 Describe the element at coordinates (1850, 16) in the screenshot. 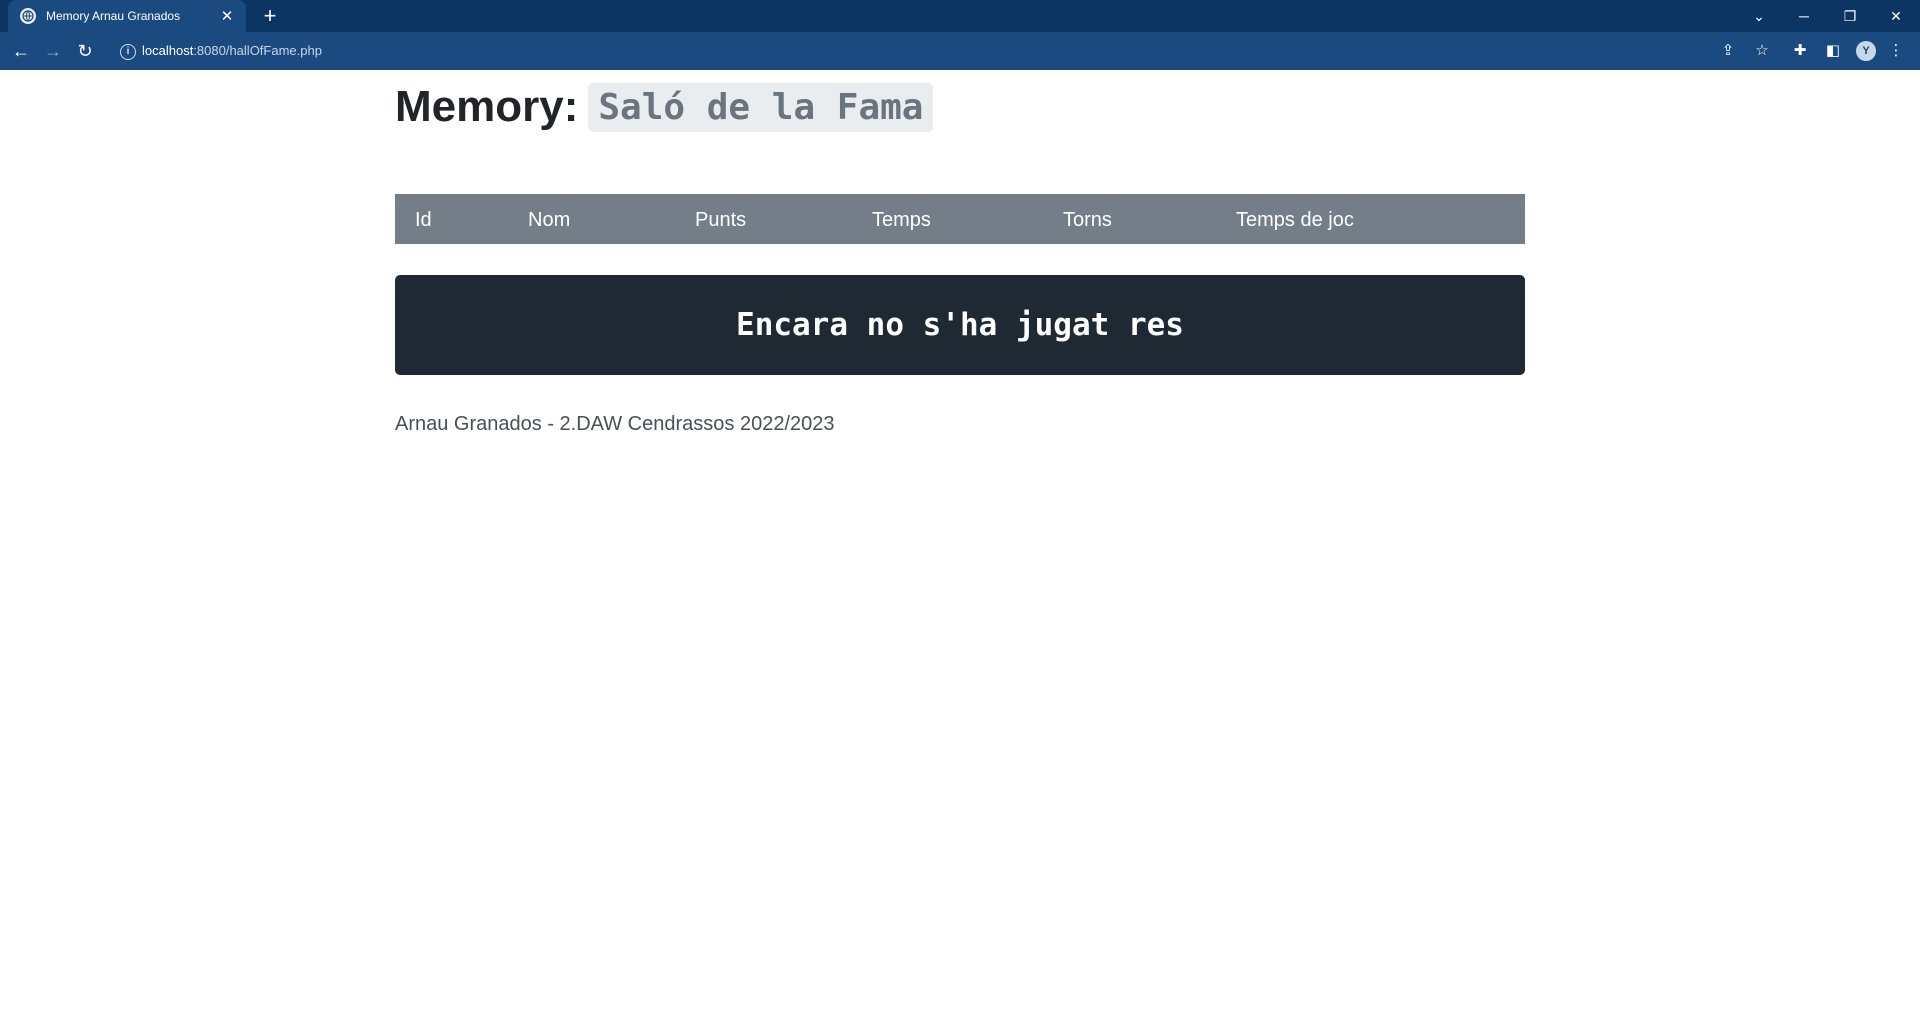

I see `restore-icon: ❐` at that location.